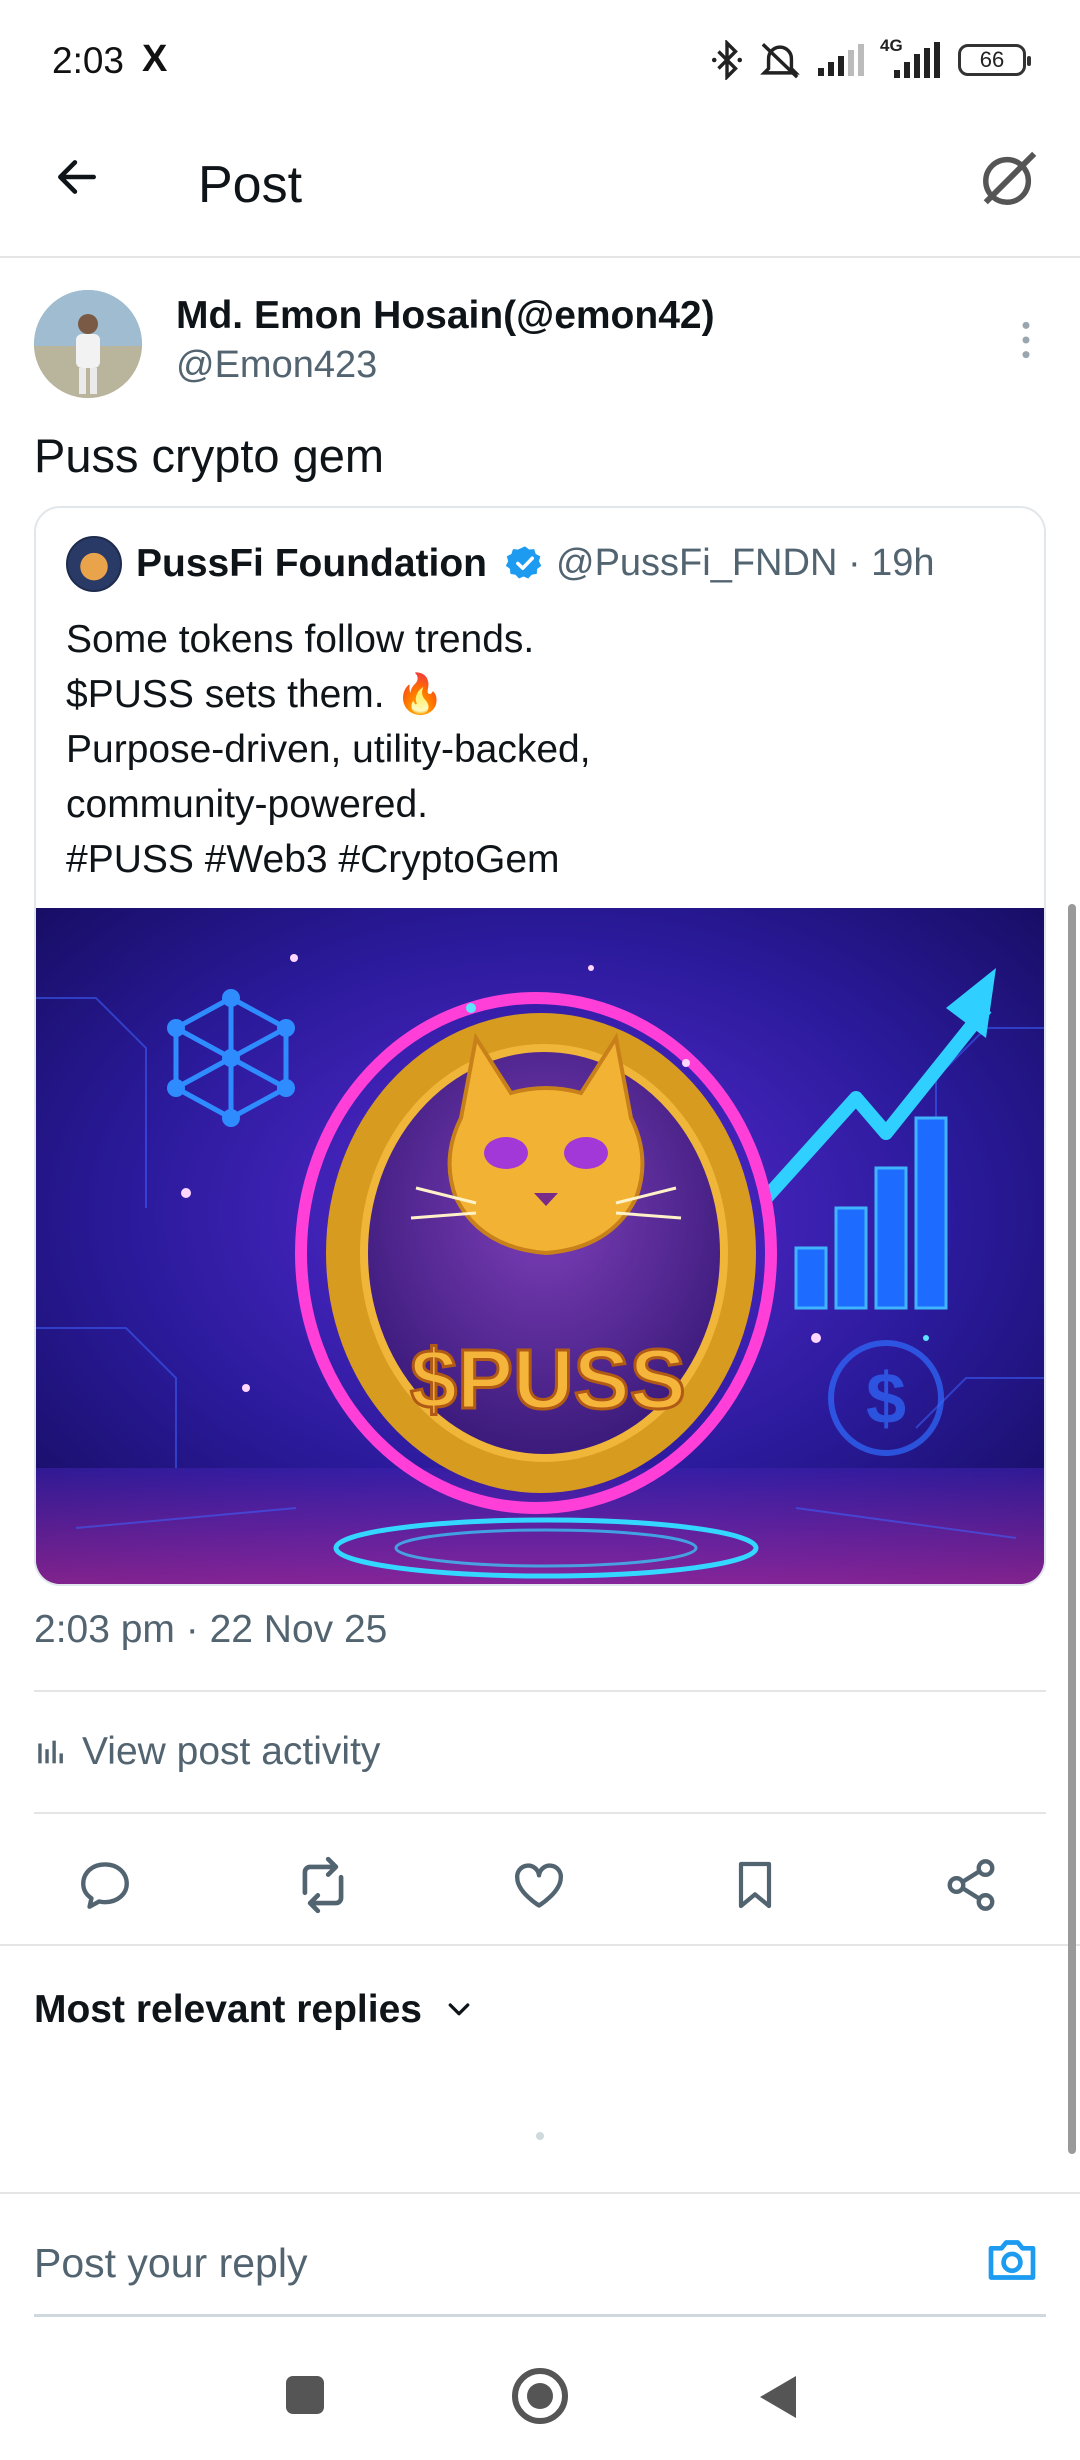 This screenshot has width=1080, height=2460. I want to click on replies-sort-dropdown: Most relevant replies, so click(254, 2010).